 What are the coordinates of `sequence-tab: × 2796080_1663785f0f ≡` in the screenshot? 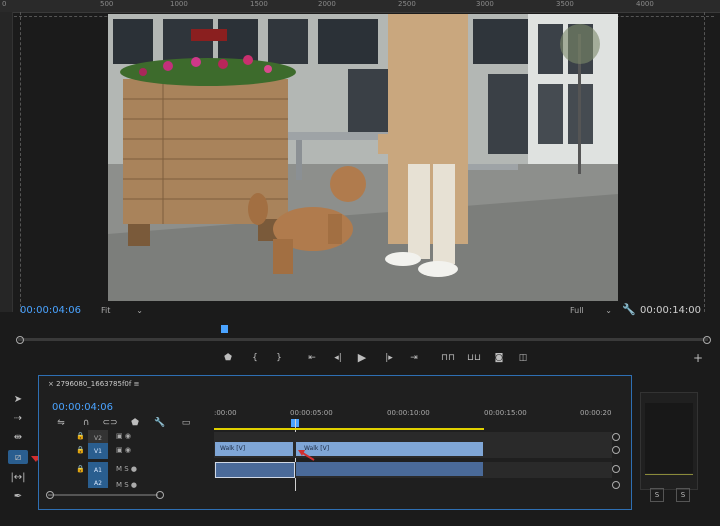 It's located at (93, 384).